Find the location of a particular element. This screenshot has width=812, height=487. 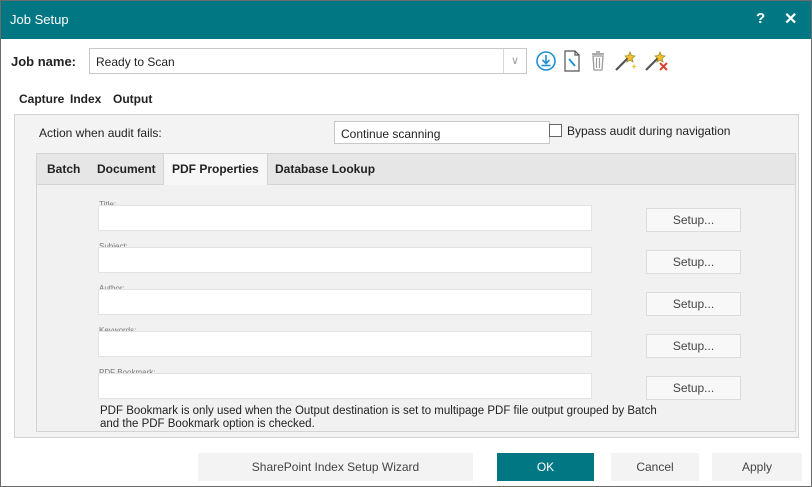

apply-button: Apply is located at coordinates (757, 467).